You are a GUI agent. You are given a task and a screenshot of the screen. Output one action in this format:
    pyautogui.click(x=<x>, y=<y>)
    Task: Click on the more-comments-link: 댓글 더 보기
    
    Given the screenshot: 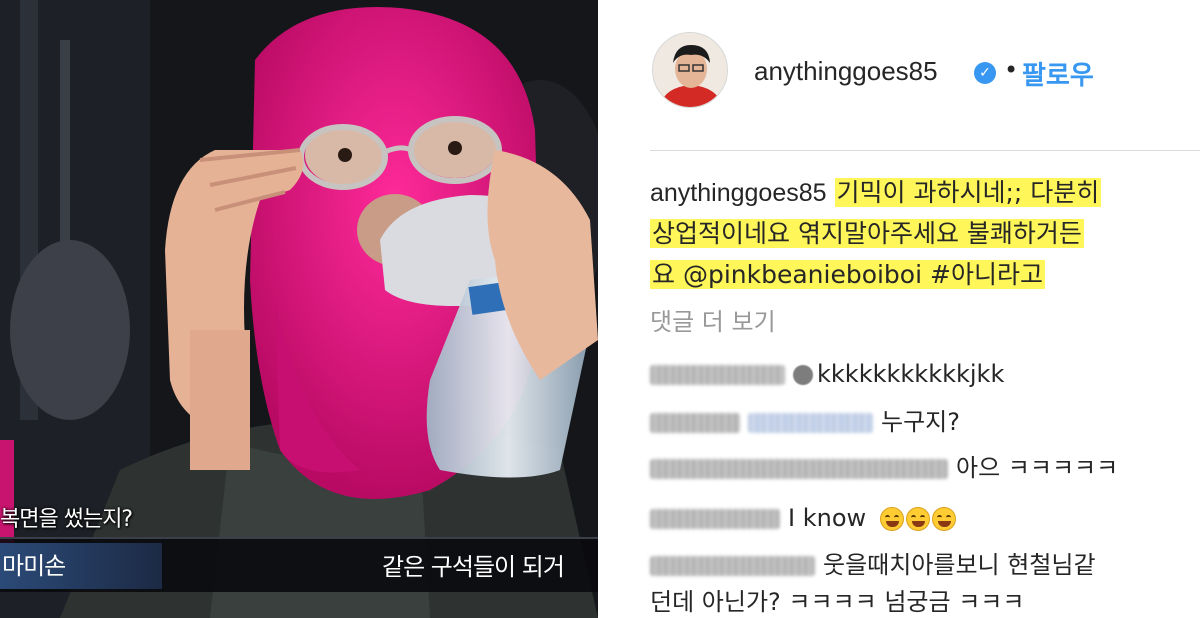 What is the action you would take?
    pyautogui.click(x=713, y=319)
    